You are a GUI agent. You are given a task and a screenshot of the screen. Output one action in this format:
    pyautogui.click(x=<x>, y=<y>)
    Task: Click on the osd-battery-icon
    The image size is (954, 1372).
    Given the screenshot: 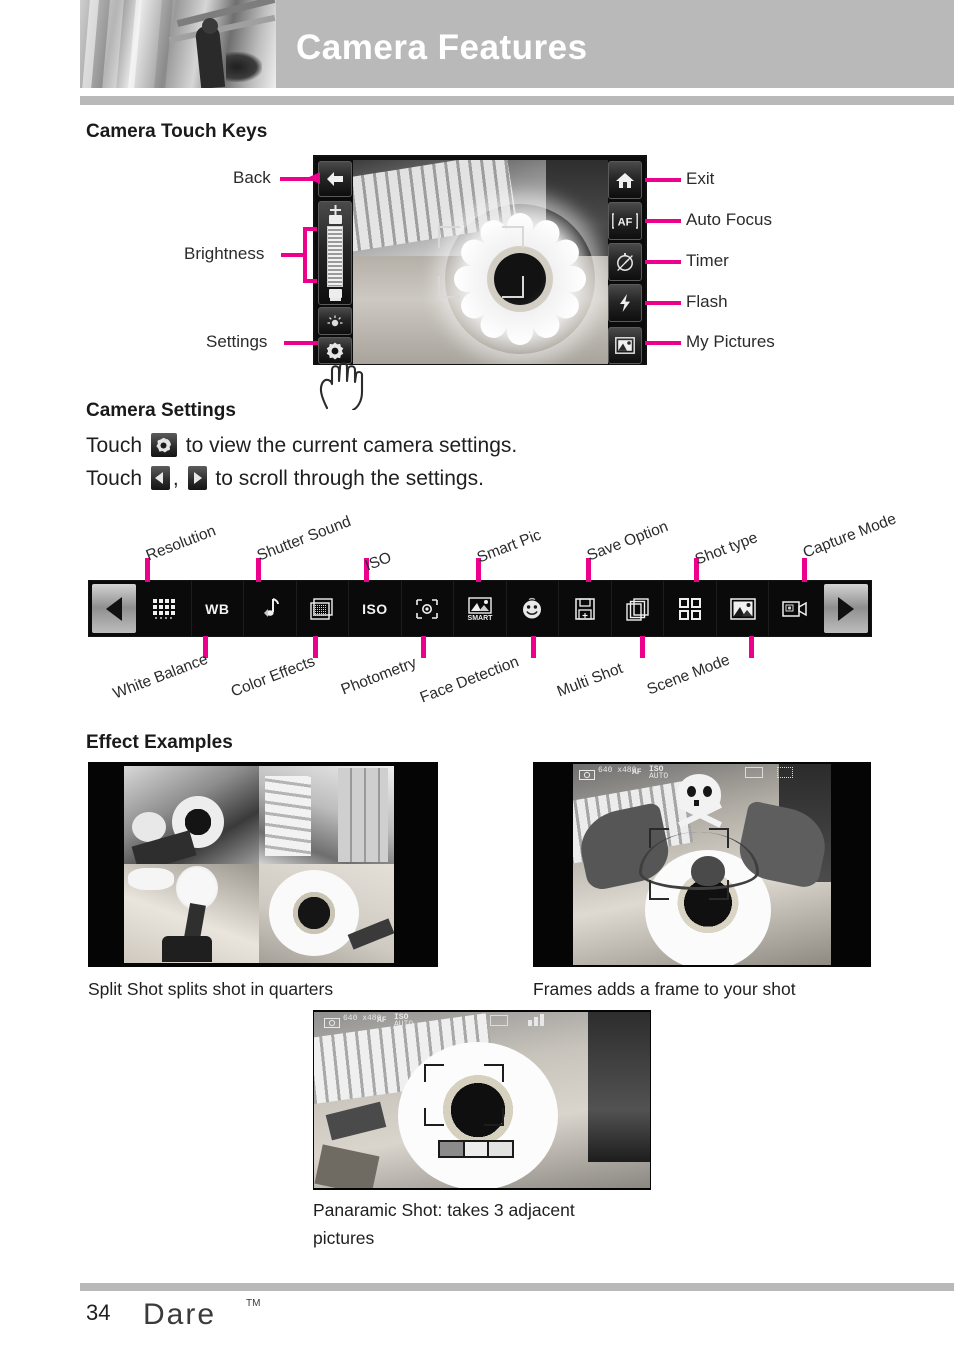 What is the action you would take?
    pyautogui.click(x=785, y=772)
    